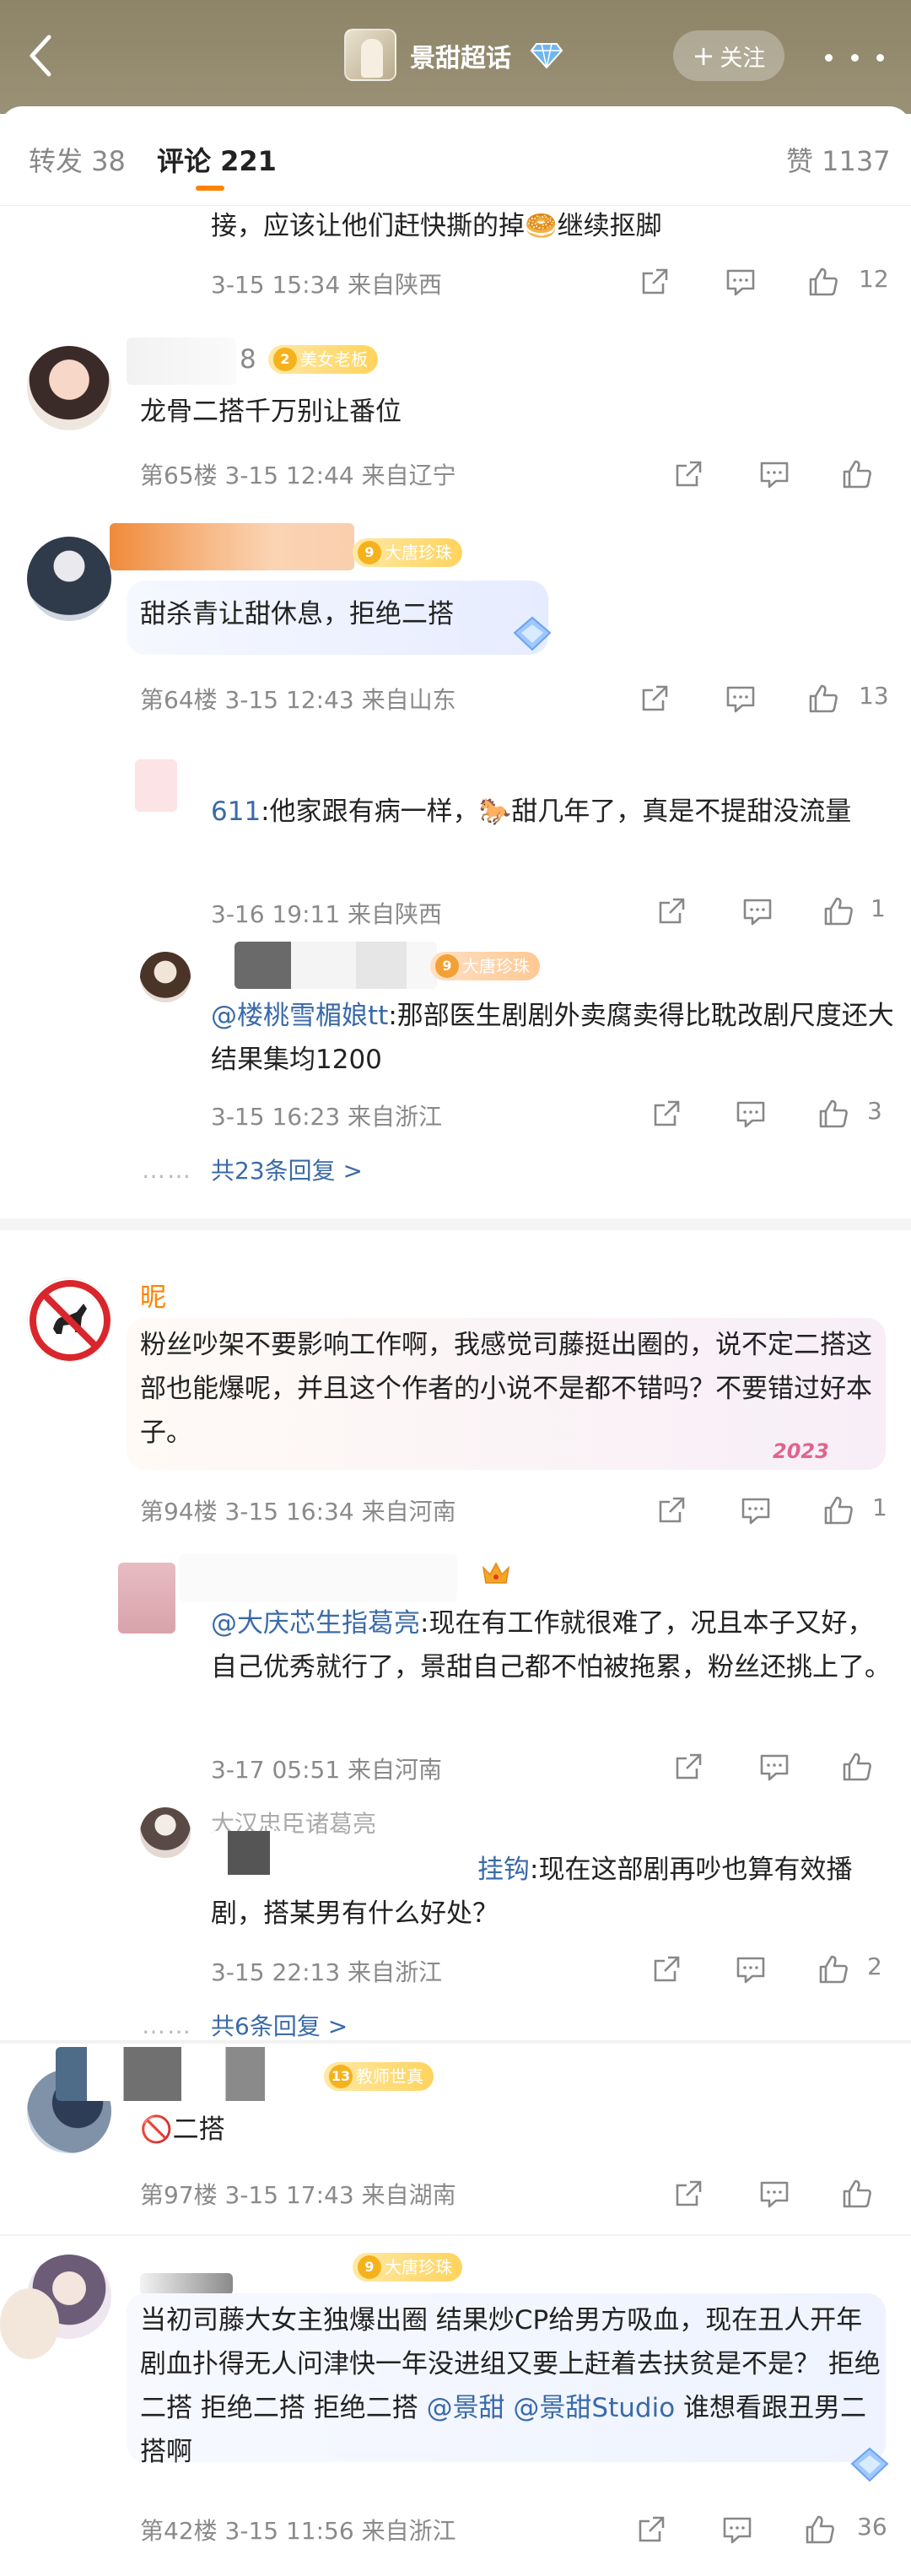 This screenshot has width=911, height=2576. I want to click on more-replies-link: 共6条回复 >, so click(279, 2025).